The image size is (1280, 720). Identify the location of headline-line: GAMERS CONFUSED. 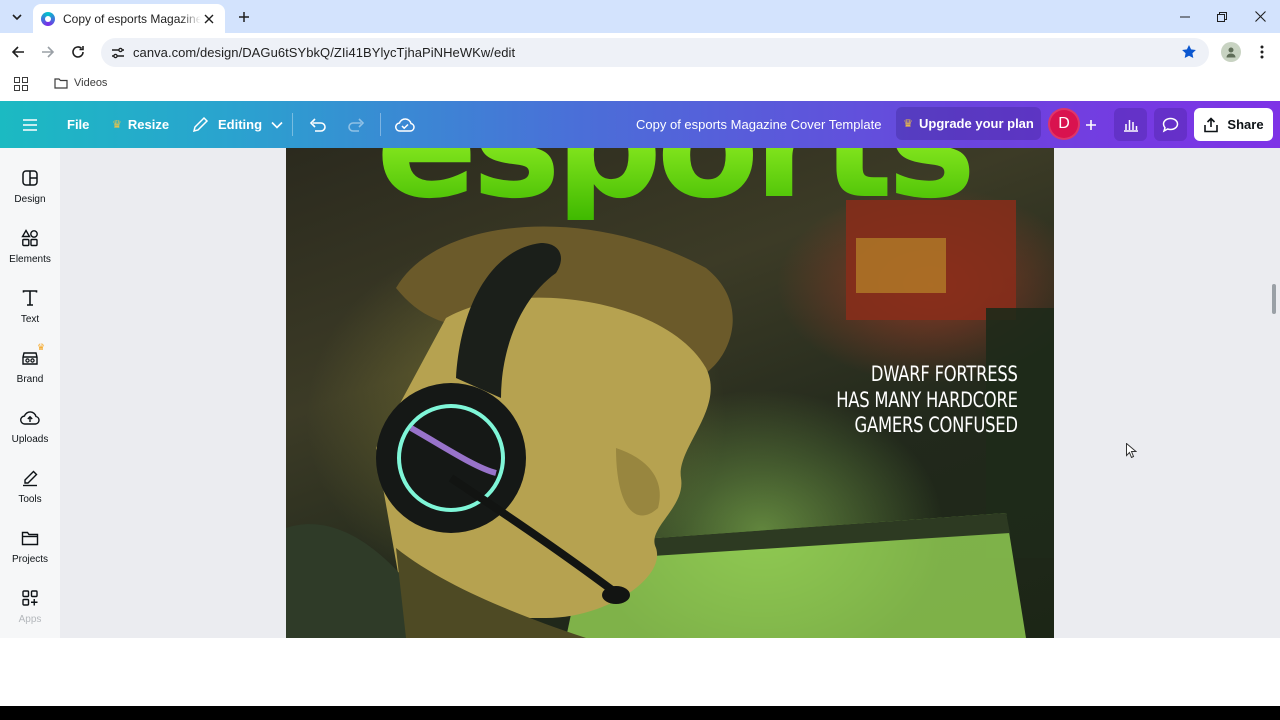
(936, 425).